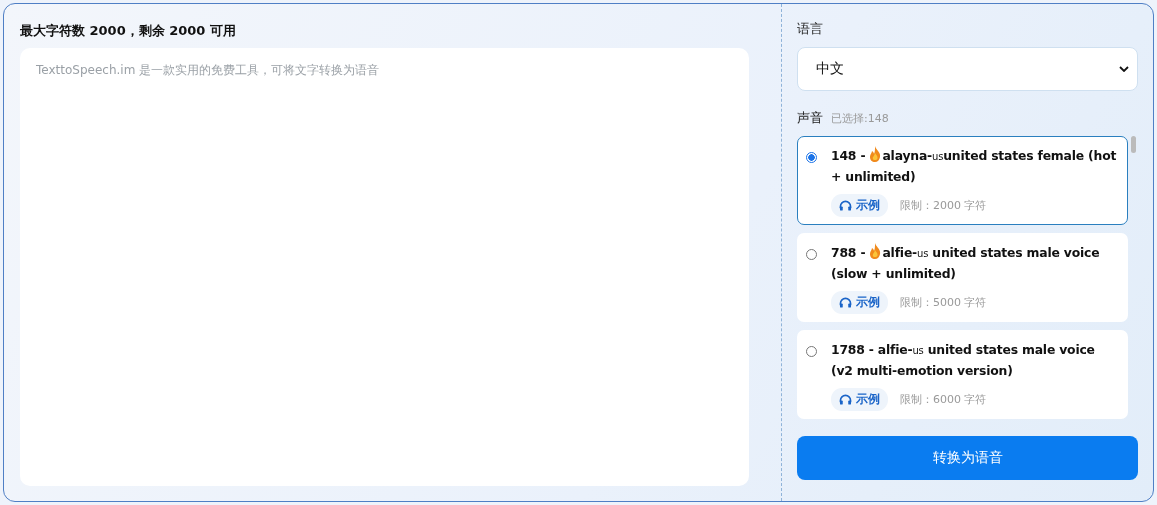 Image resolution: width=1157 pixels, height=505 pixels. What do you see at coordinates (943, 302) in the screenshot?
I see `character-limit: 限制：5000 字符` at bounding box center [943, 302].